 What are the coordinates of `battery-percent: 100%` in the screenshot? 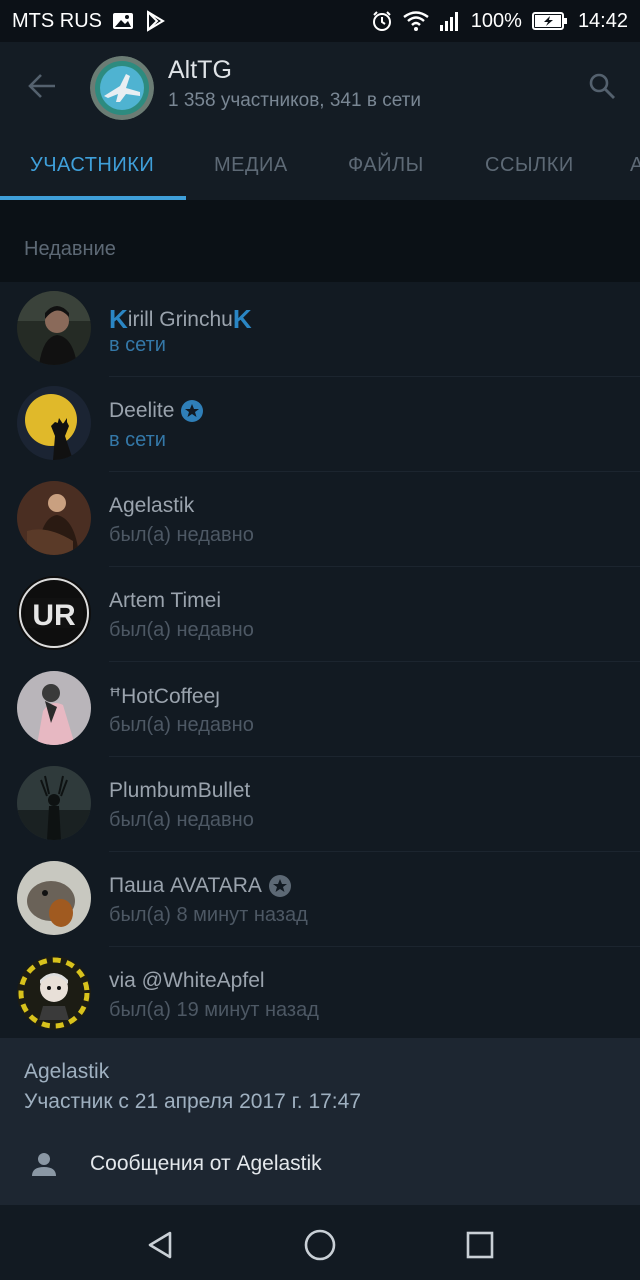 It's located at (496, 20).